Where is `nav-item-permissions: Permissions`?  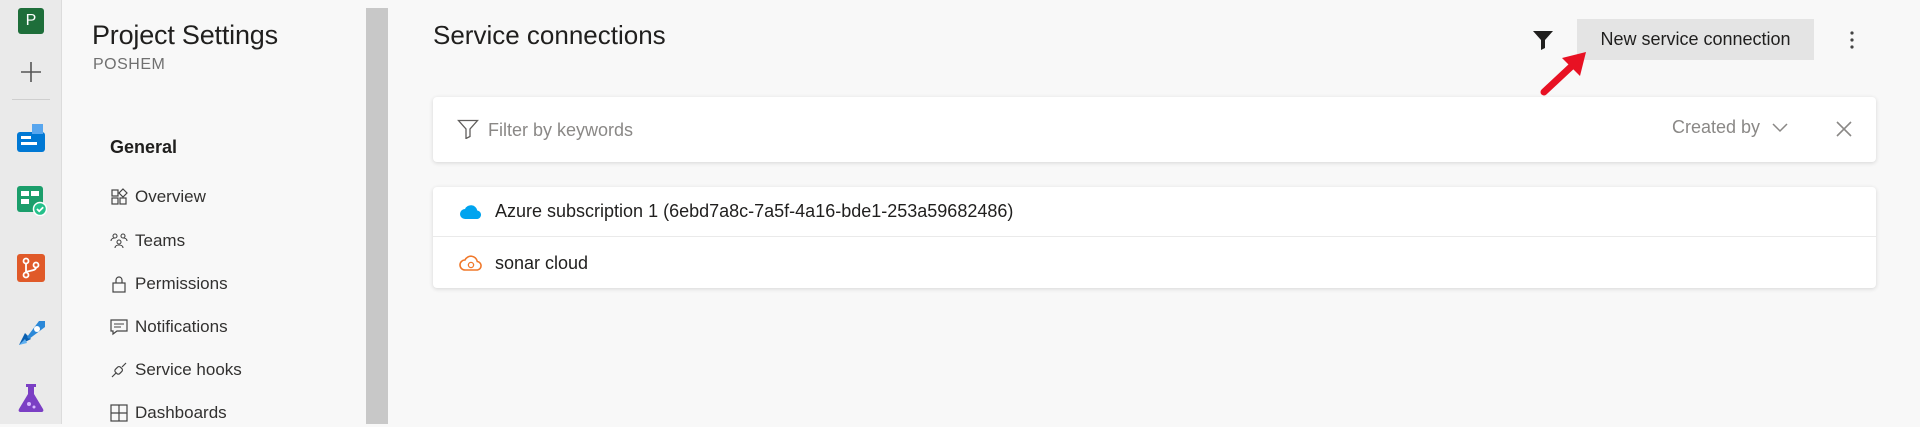 nav-item-permissions: Permissions is located at coordinates (168, 284).